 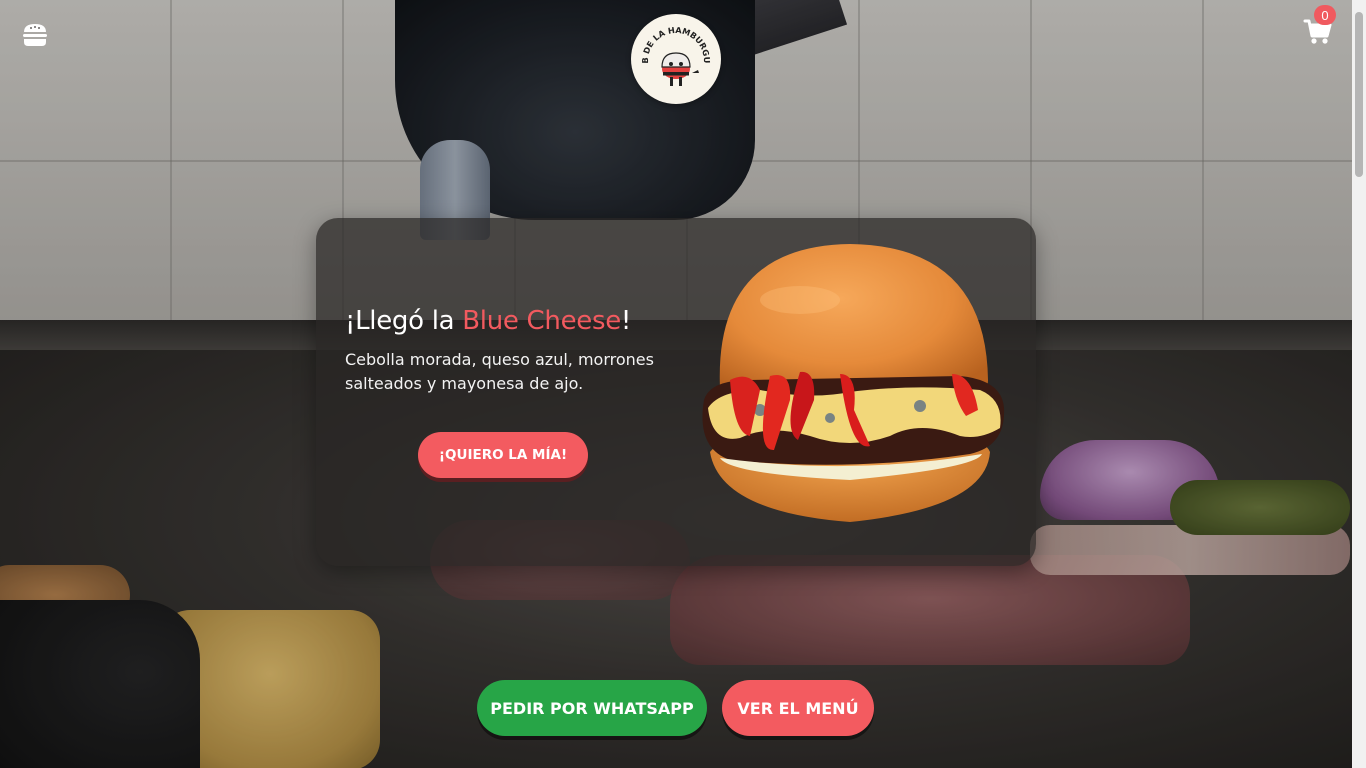 I want to click on club-logo: CLUB DE LA HAMBURGUESA, so click(x=676, y=59).